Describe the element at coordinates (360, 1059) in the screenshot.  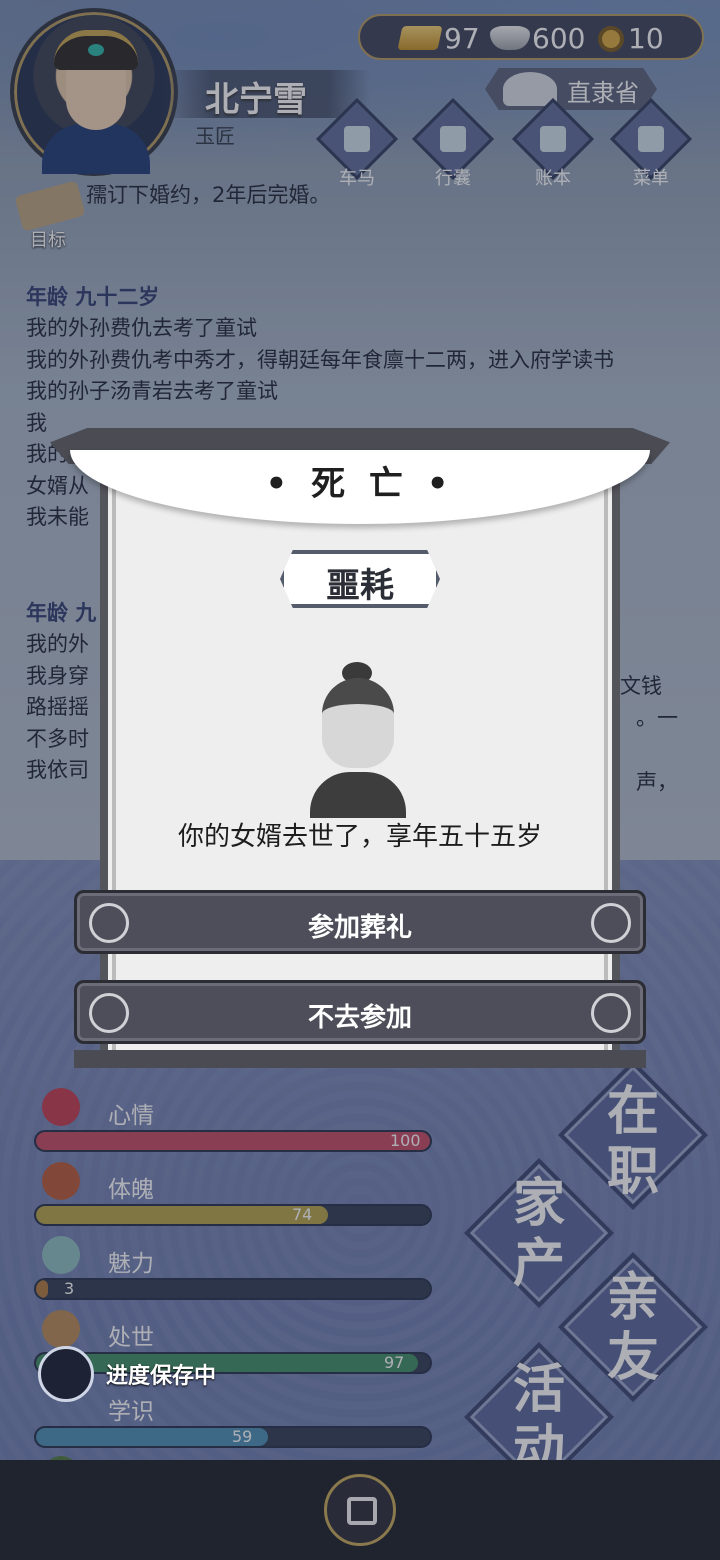
I see `dialog-base` at that location.